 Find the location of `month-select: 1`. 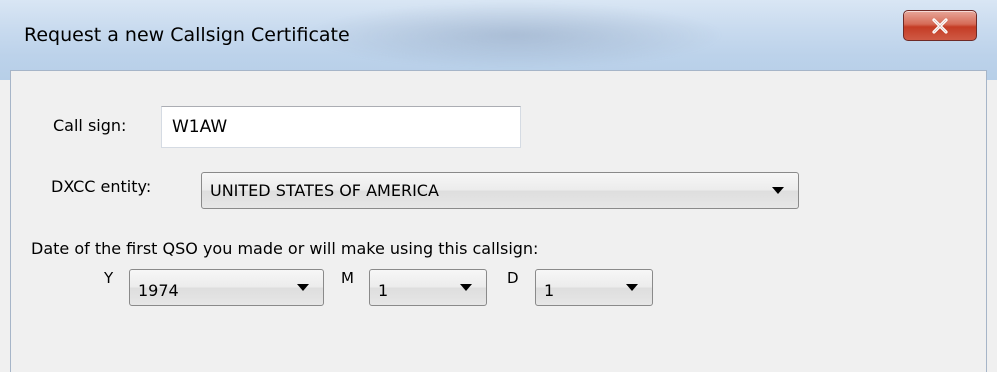

month-select: 1 is located at coordinates (428, 287).